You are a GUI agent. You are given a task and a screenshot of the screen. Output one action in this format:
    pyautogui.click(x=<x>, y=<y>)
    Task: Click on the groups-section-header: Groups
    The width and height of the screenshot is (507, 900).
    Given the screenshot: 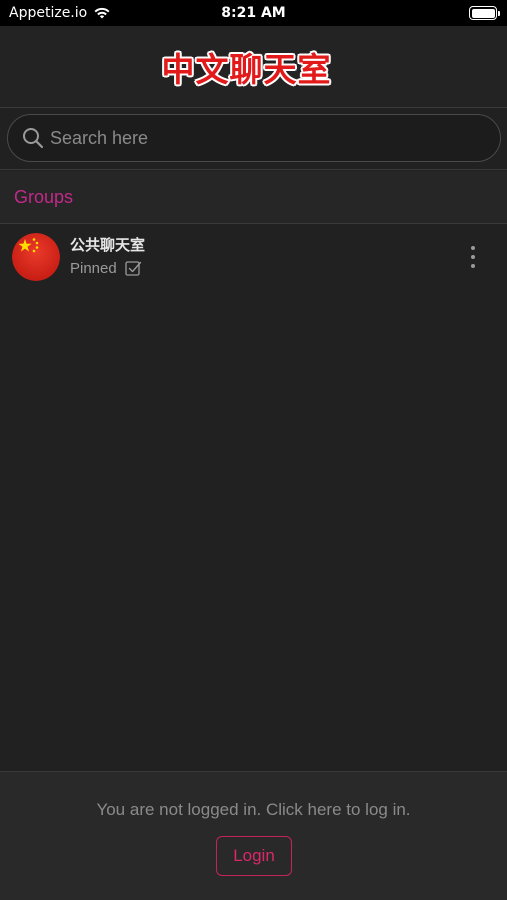 What is the action you would take?
    pyautogui.click(x=253, y=197)
    